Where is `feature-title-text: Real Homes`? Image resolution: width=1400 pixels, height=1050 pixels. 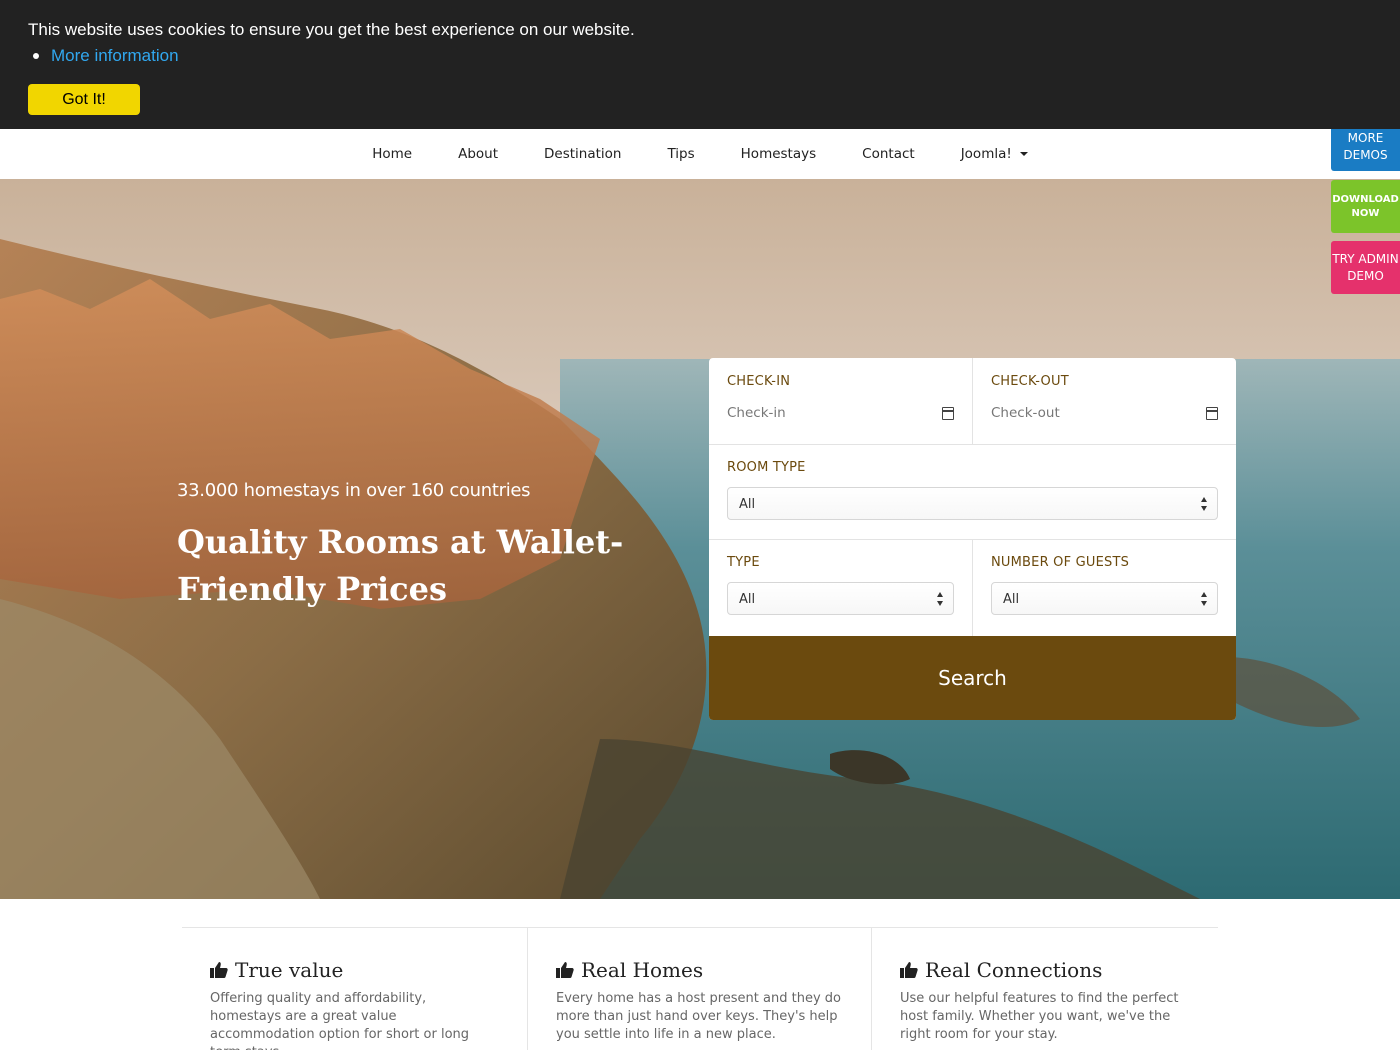
feature-title-text: Real Homes is located at coordinates (642, 970).